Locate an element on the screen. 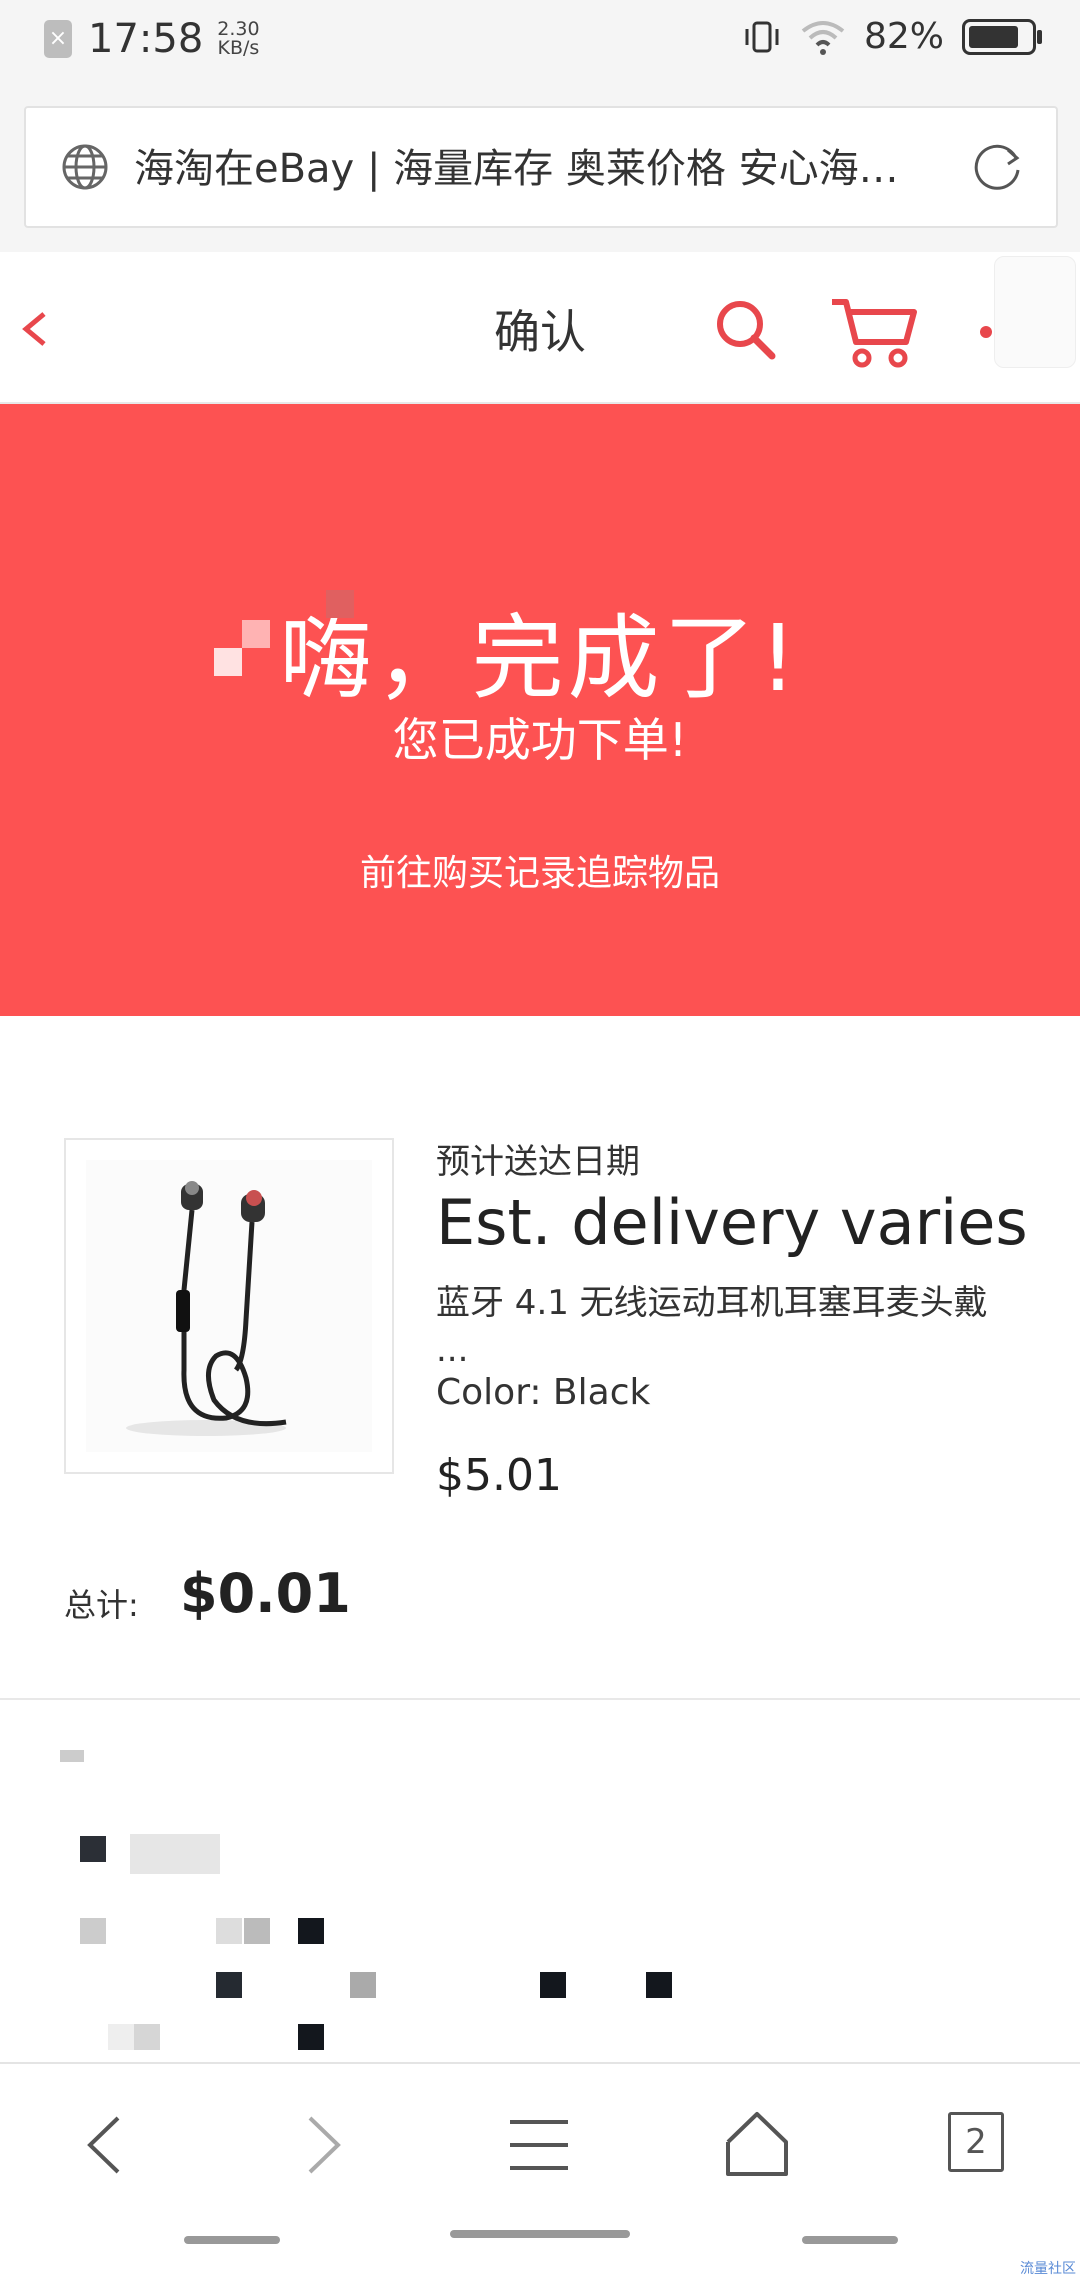 This screenshot has width=1080, height=2282. status-left: × 17:58 2.30 KB/s is located at coordinates (152, 39).